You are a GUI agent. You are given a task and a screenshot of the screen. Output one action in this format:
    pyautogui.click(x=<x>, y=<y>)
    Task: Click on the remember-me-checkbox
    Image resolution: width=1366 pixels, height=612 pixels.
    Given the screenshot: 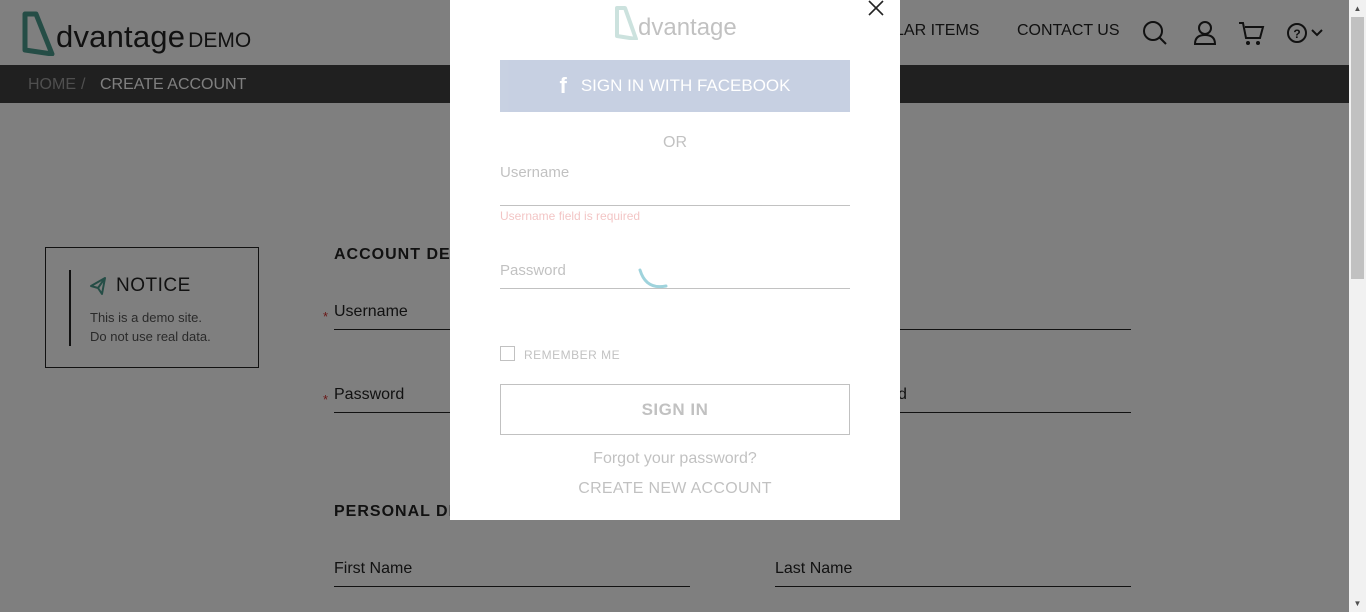 What is the action you would take?
    pyautogui.click(x=507, y=353)
    